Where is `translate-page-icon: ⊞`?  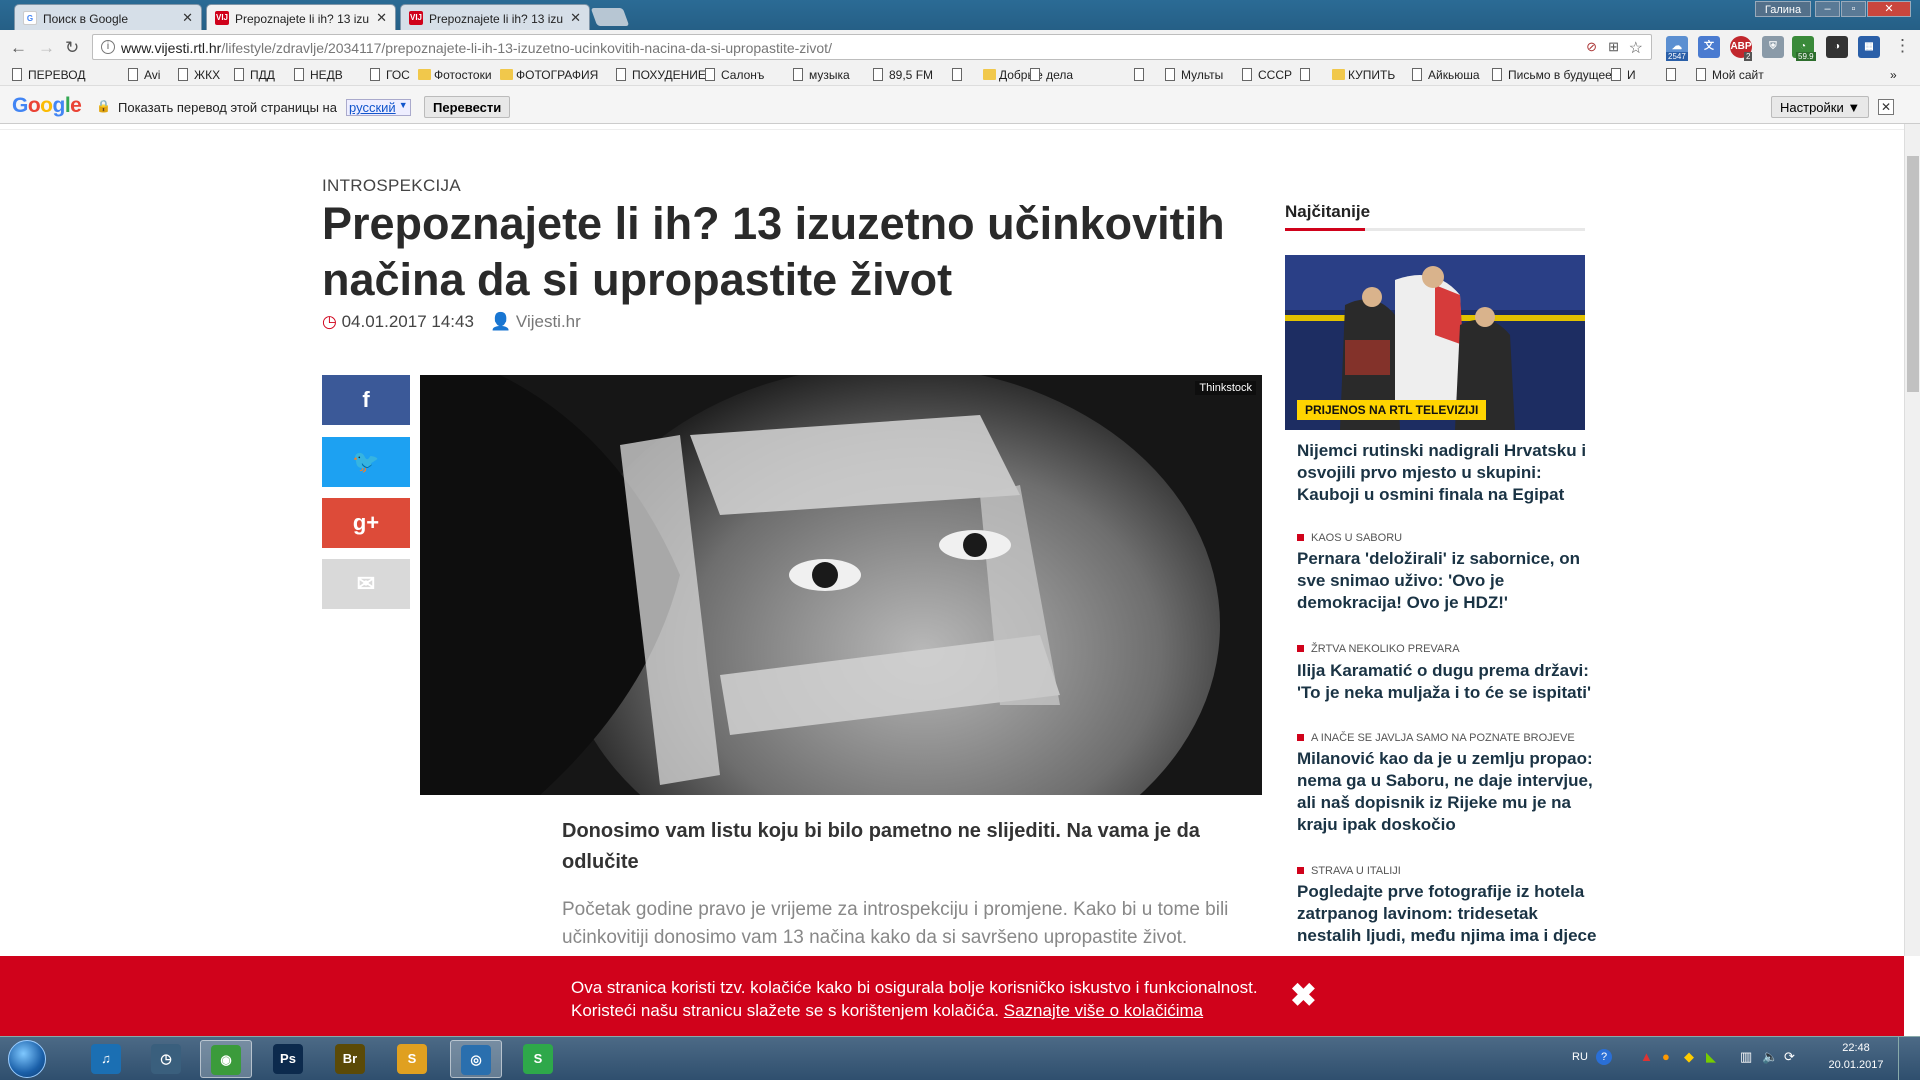
translate-page-icon: ⊞ is located at coordinates (1613, 47).